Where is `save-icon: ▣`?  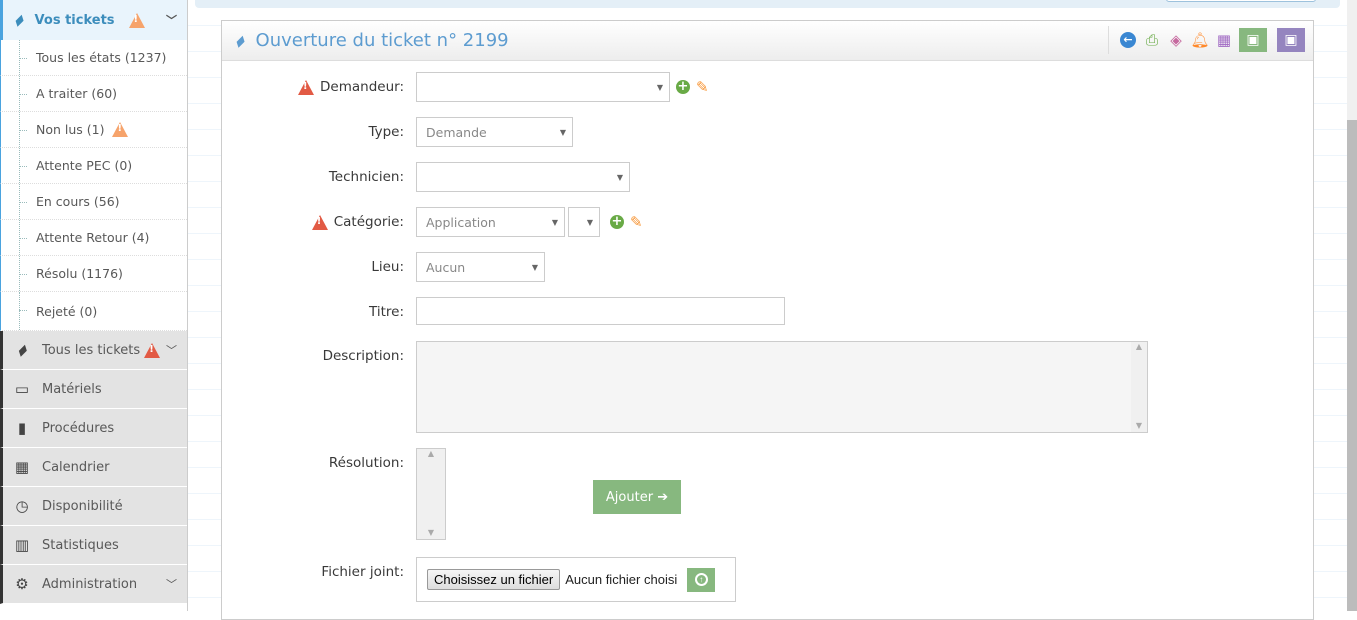 save-icon: ▣ is located at coordinates (1253, 40).